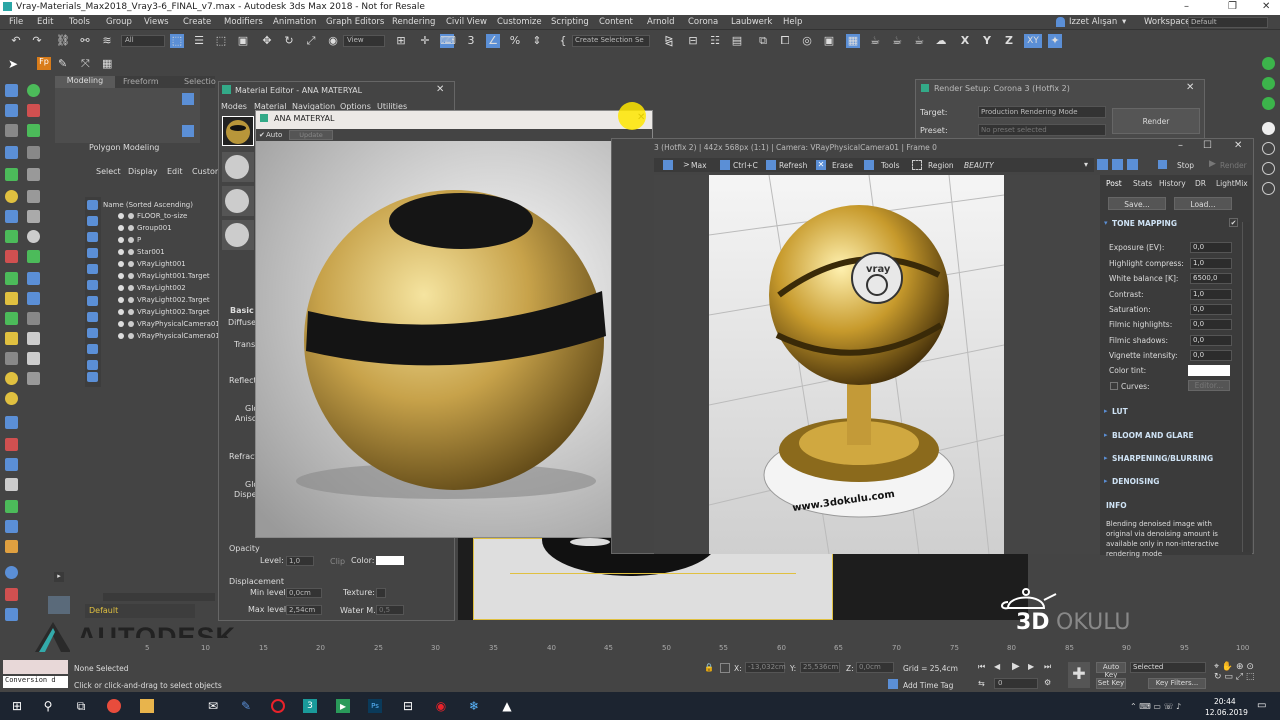  Describe the element at coordinates (364, 41) in the screenshot. I see `reference-coord-select: View` at that location.